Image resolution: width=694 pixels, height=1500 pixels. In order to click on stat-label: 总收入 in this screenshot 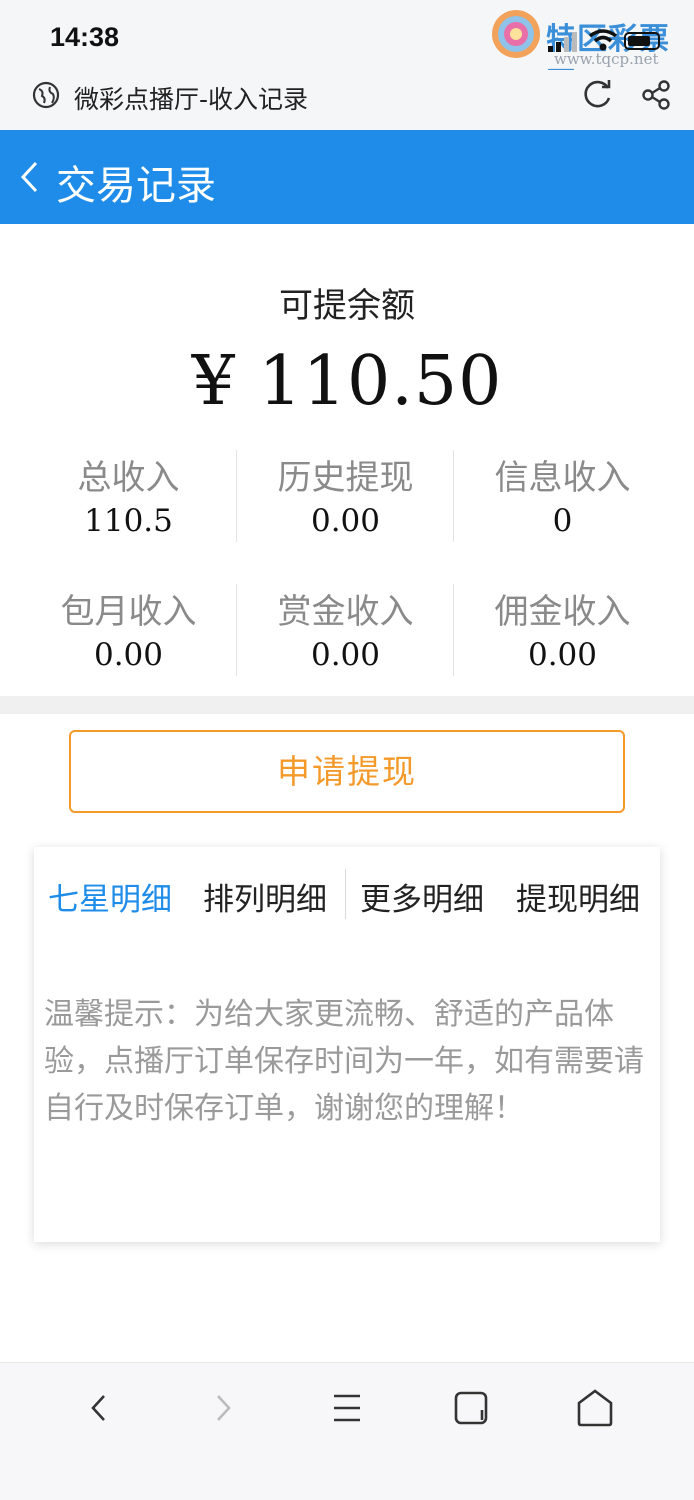, I will do `click(128, 478)`.